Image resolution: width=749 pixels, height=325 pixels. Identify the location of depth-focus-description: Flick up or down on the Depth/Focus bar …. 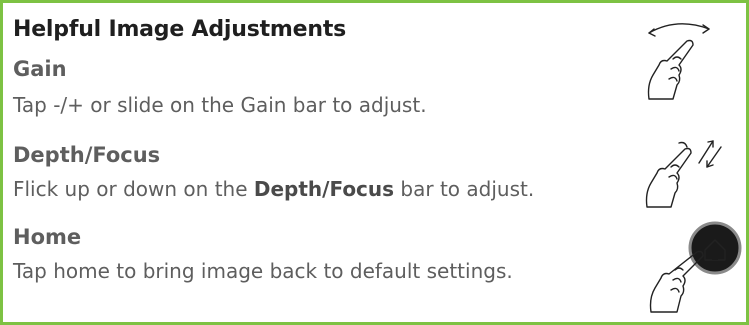
(274, 189).